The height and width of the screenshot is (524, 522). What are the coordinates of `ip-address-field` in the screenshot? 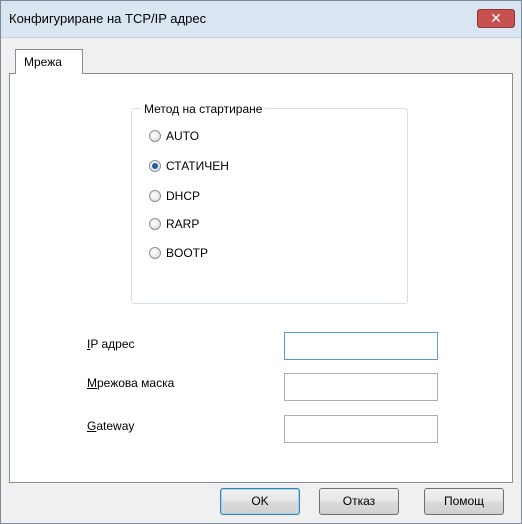 It's located at (361, 346).